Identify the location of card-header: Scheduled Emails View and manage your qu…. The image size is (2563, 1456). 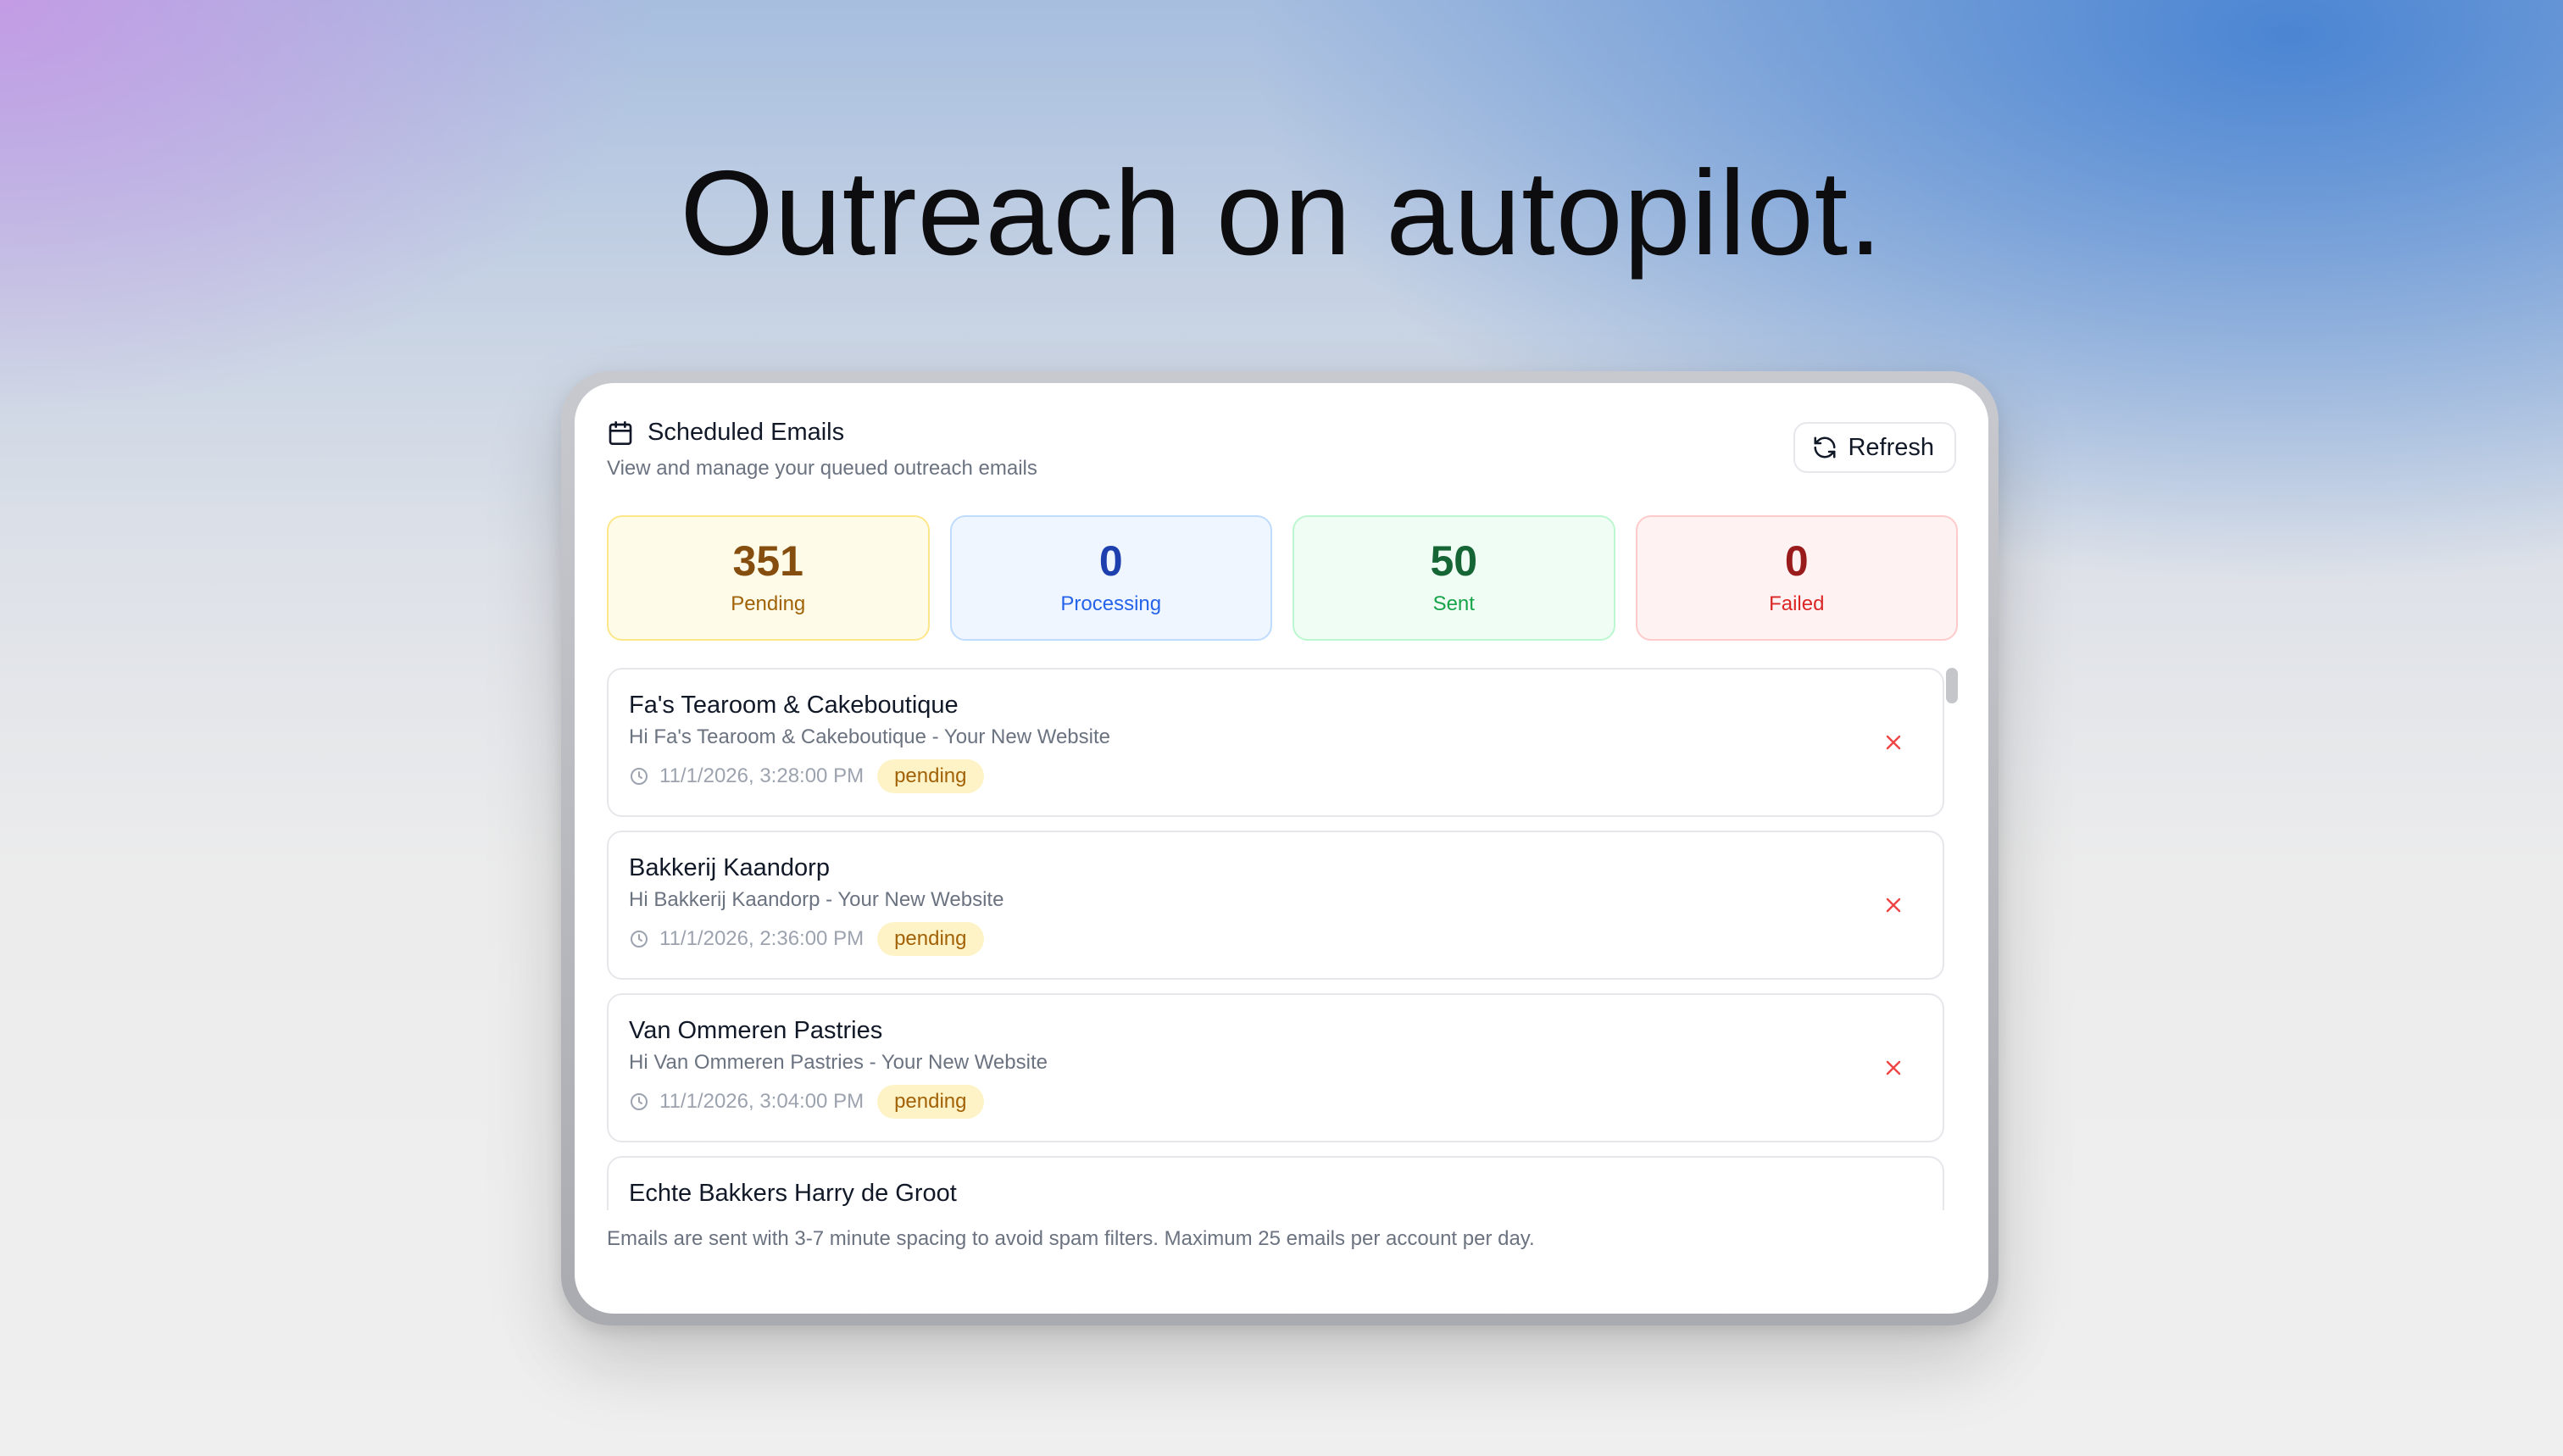
(1281, 457).